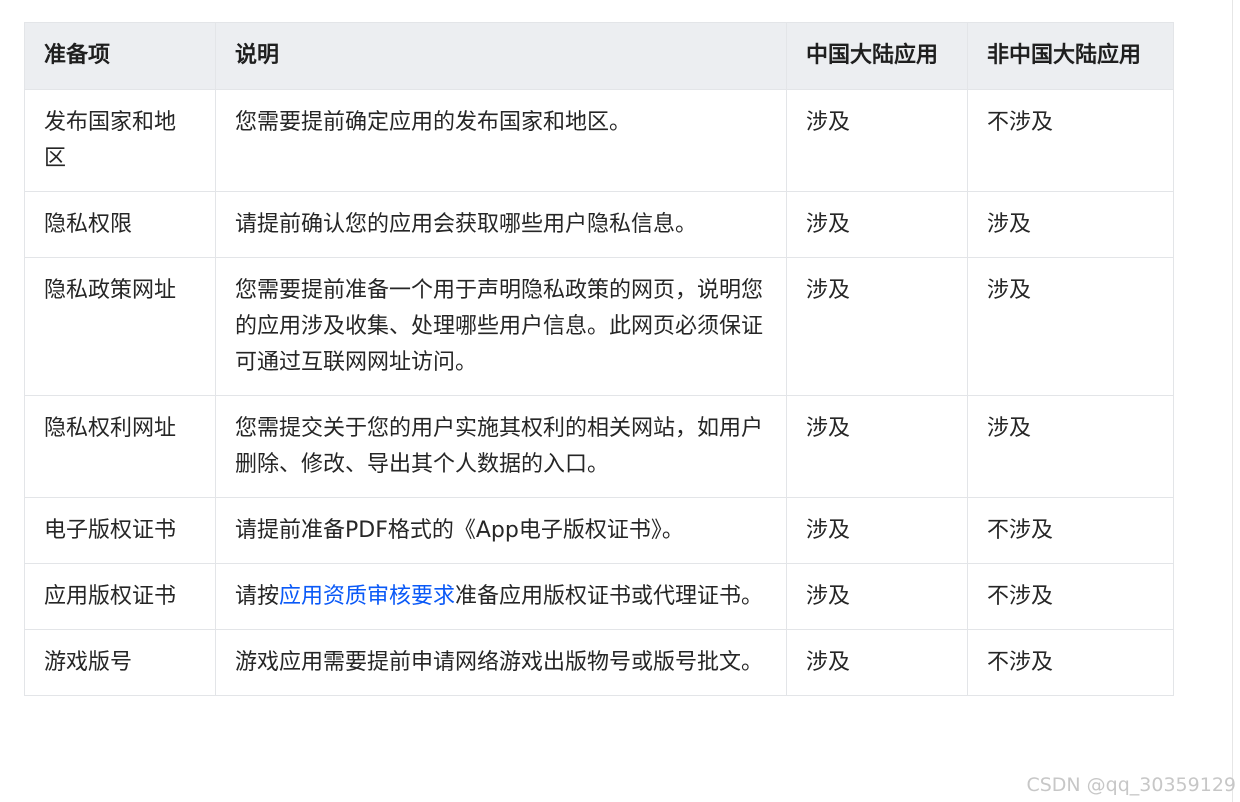 The width and height of the screenshot is (1240, 802). Describe the element at coordinates (609, 596) in the screenshot. I see `description-text: 准备应用版权证书或代理证书。` at that location.